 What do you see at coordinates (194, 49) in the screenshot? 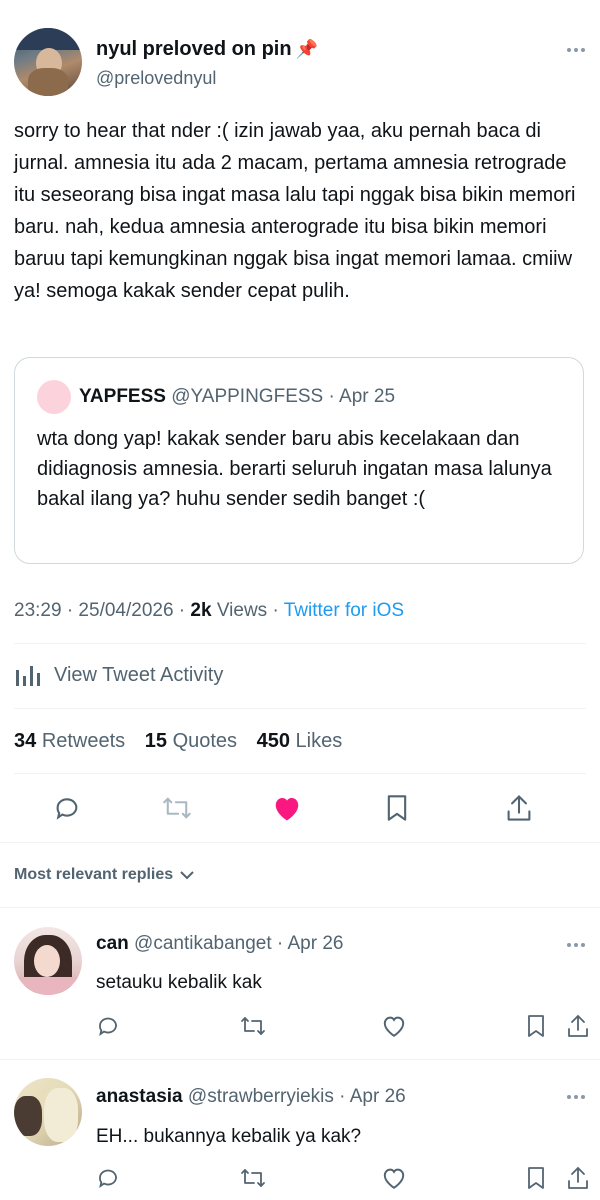
I see `author-display-name: nyul preloved on pin` at bounding box center [194, 49].